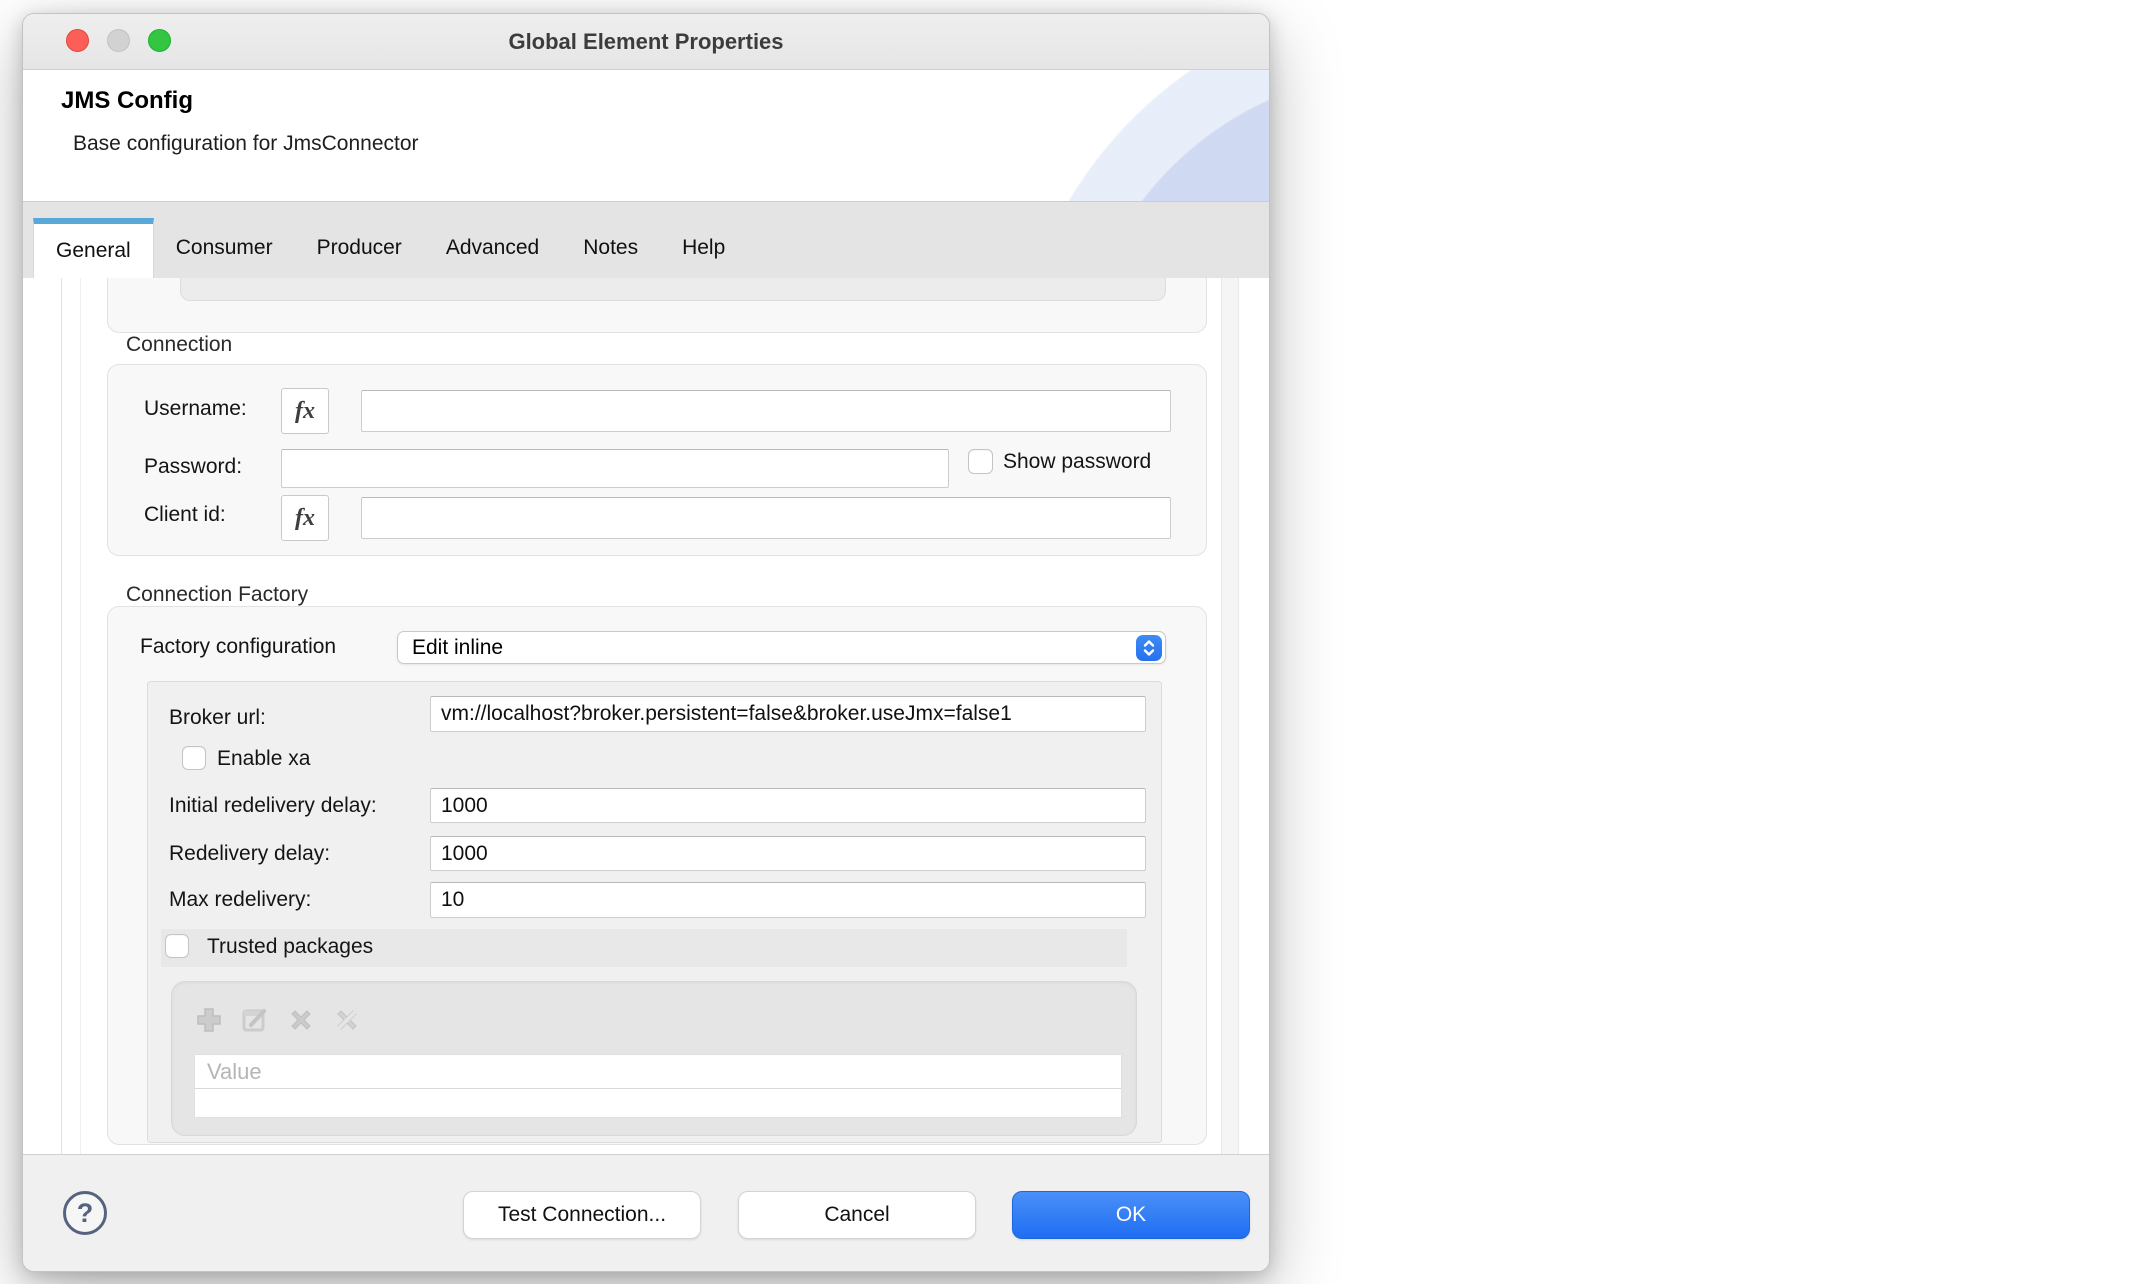 This screenshot has height=1284, width=2142. Describe the element at coordinates (1169, 135) in the screenshot. I see `header-decoration` at that location.